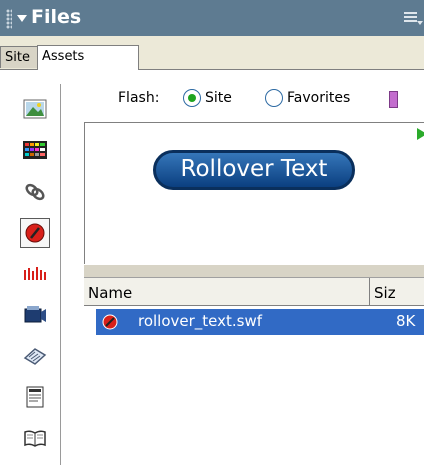  What do you see at coordinates (414, 19) in the screenshot?
I see `panel-options-icon` at bounding box center [414, 19].